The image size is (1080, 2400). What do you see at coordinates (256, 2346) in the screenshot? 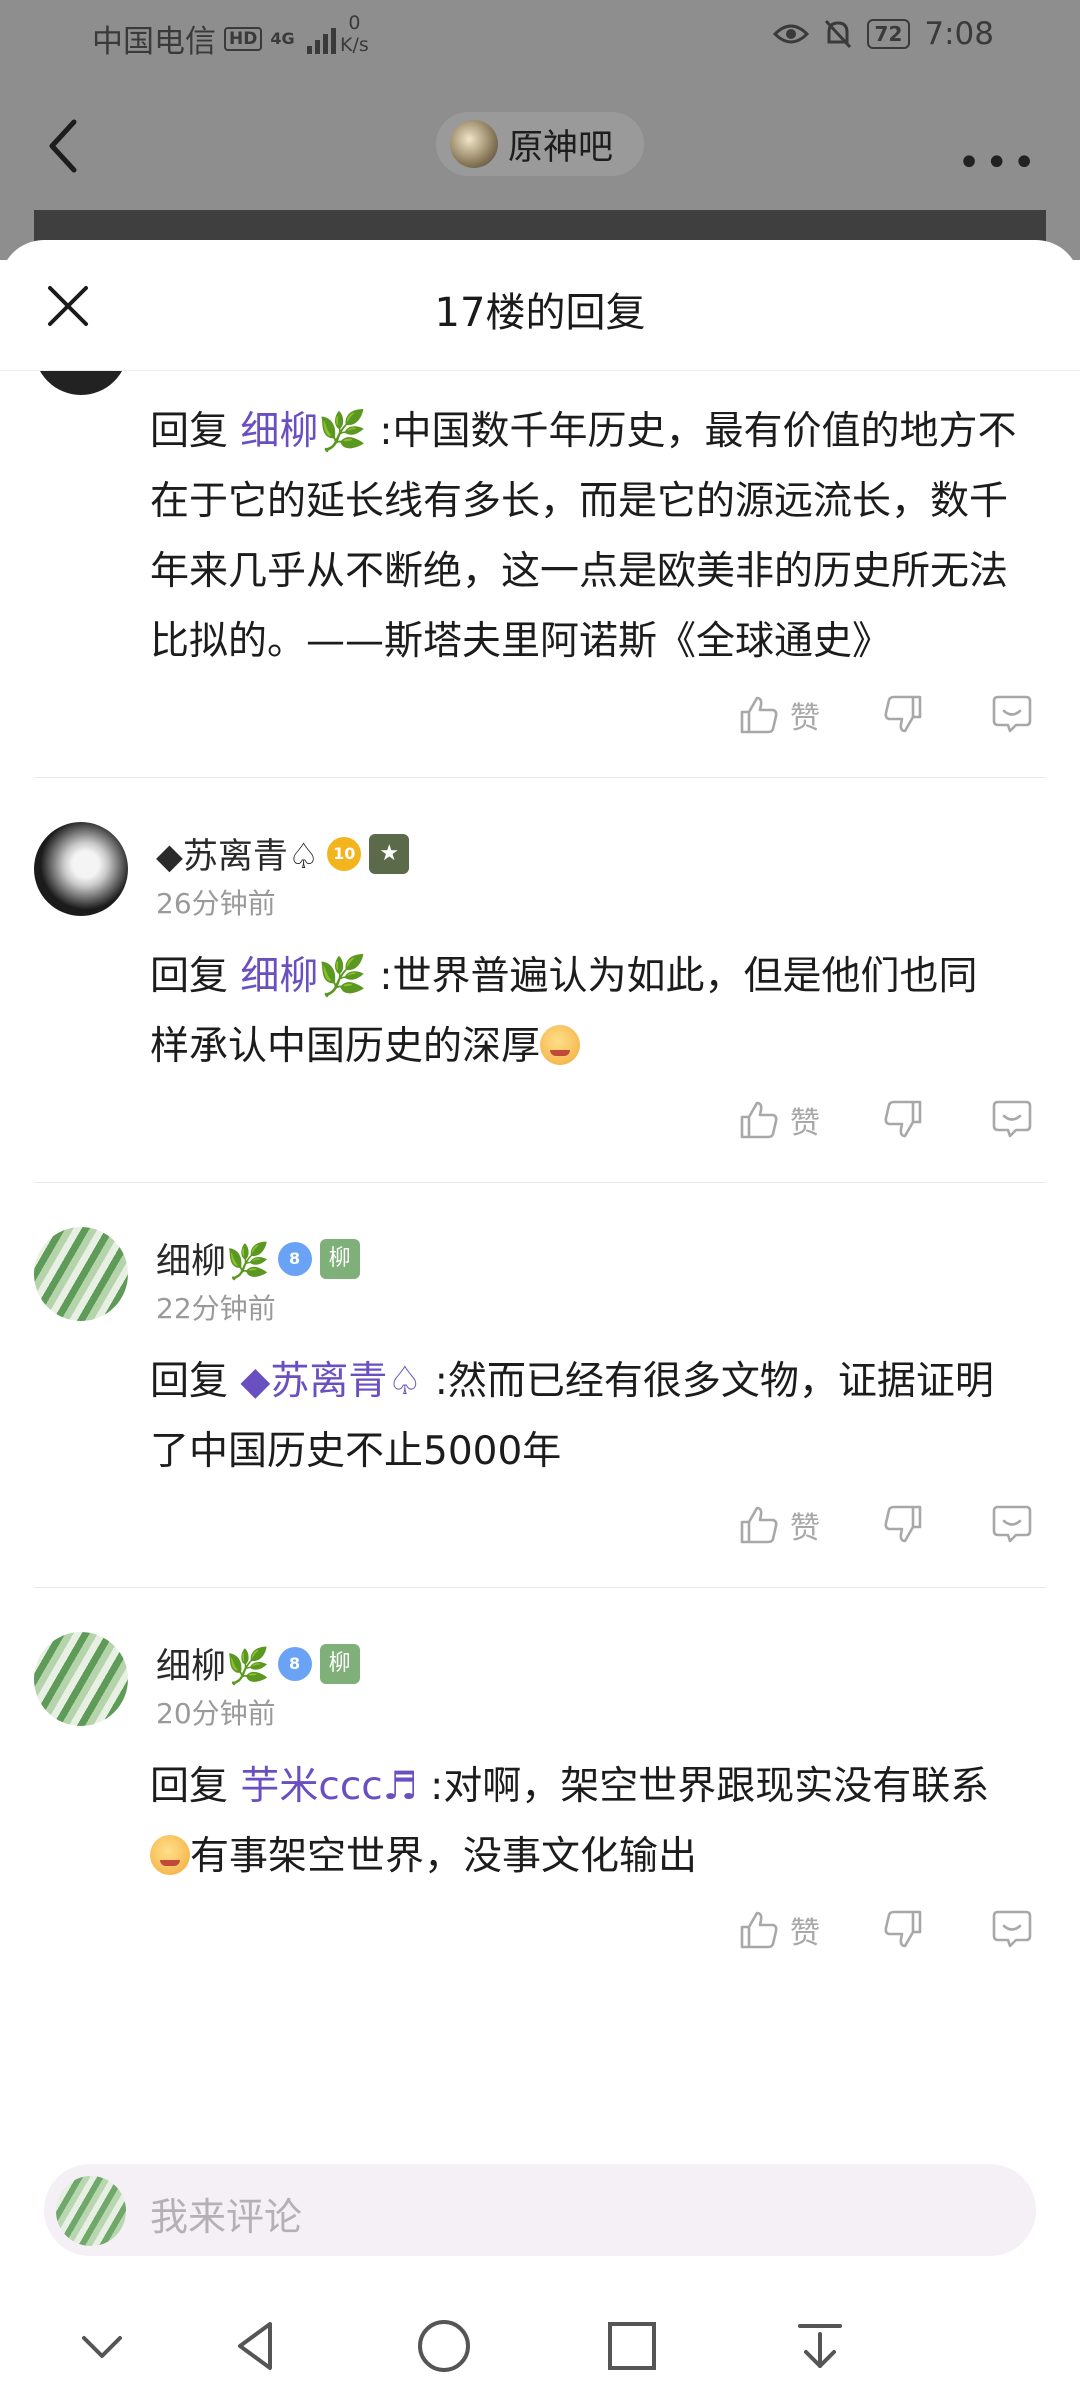
I see `back-triangle-icon` at bounding box center [256, 2346].